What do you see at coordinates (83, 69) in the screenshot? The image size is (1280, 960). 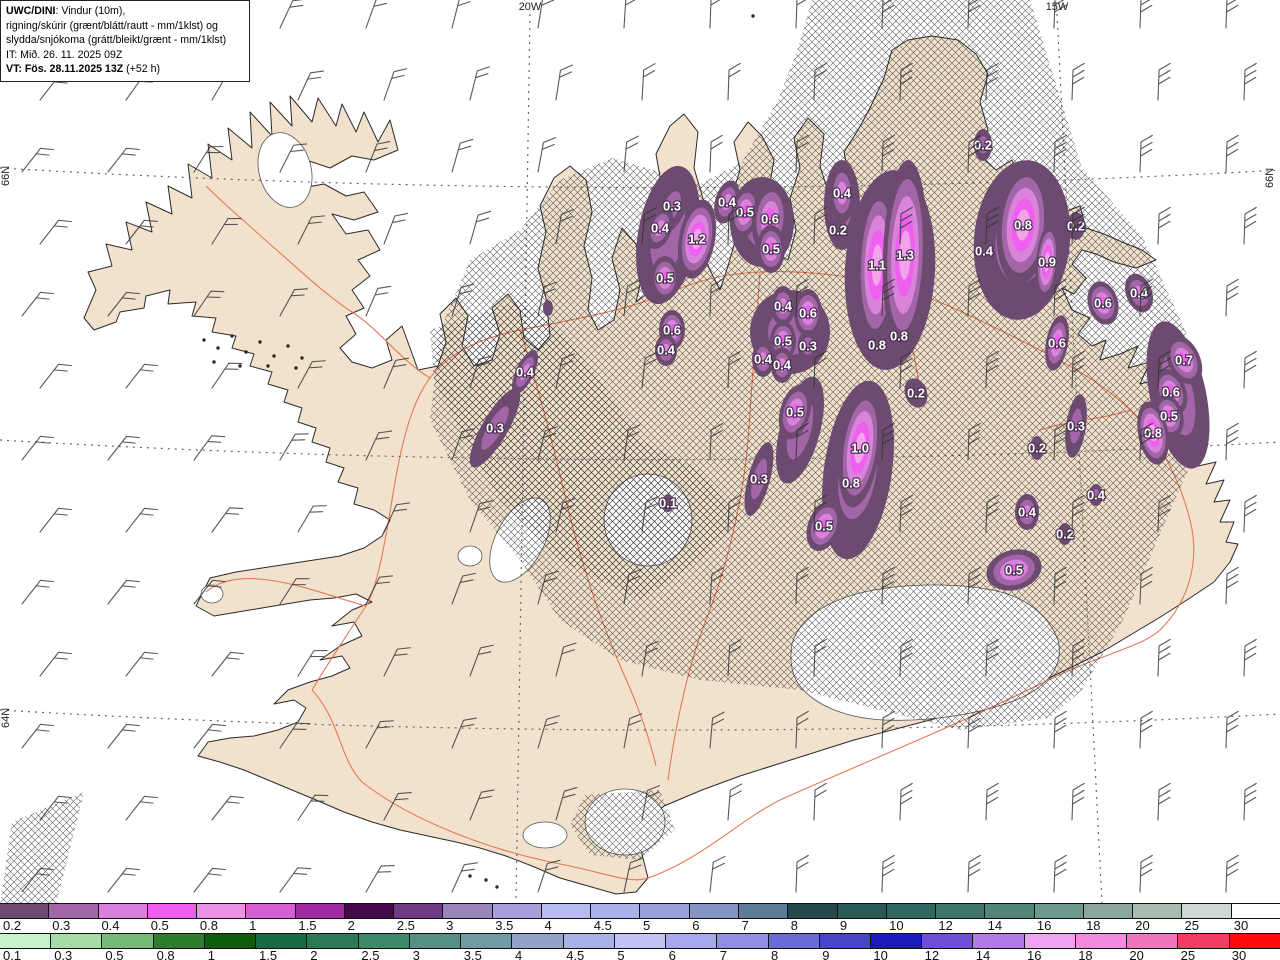 I see `legend-valid-time: VT: Fös. 28.11.2025 13Z (+52 h)` at bounding box center [83, 69].